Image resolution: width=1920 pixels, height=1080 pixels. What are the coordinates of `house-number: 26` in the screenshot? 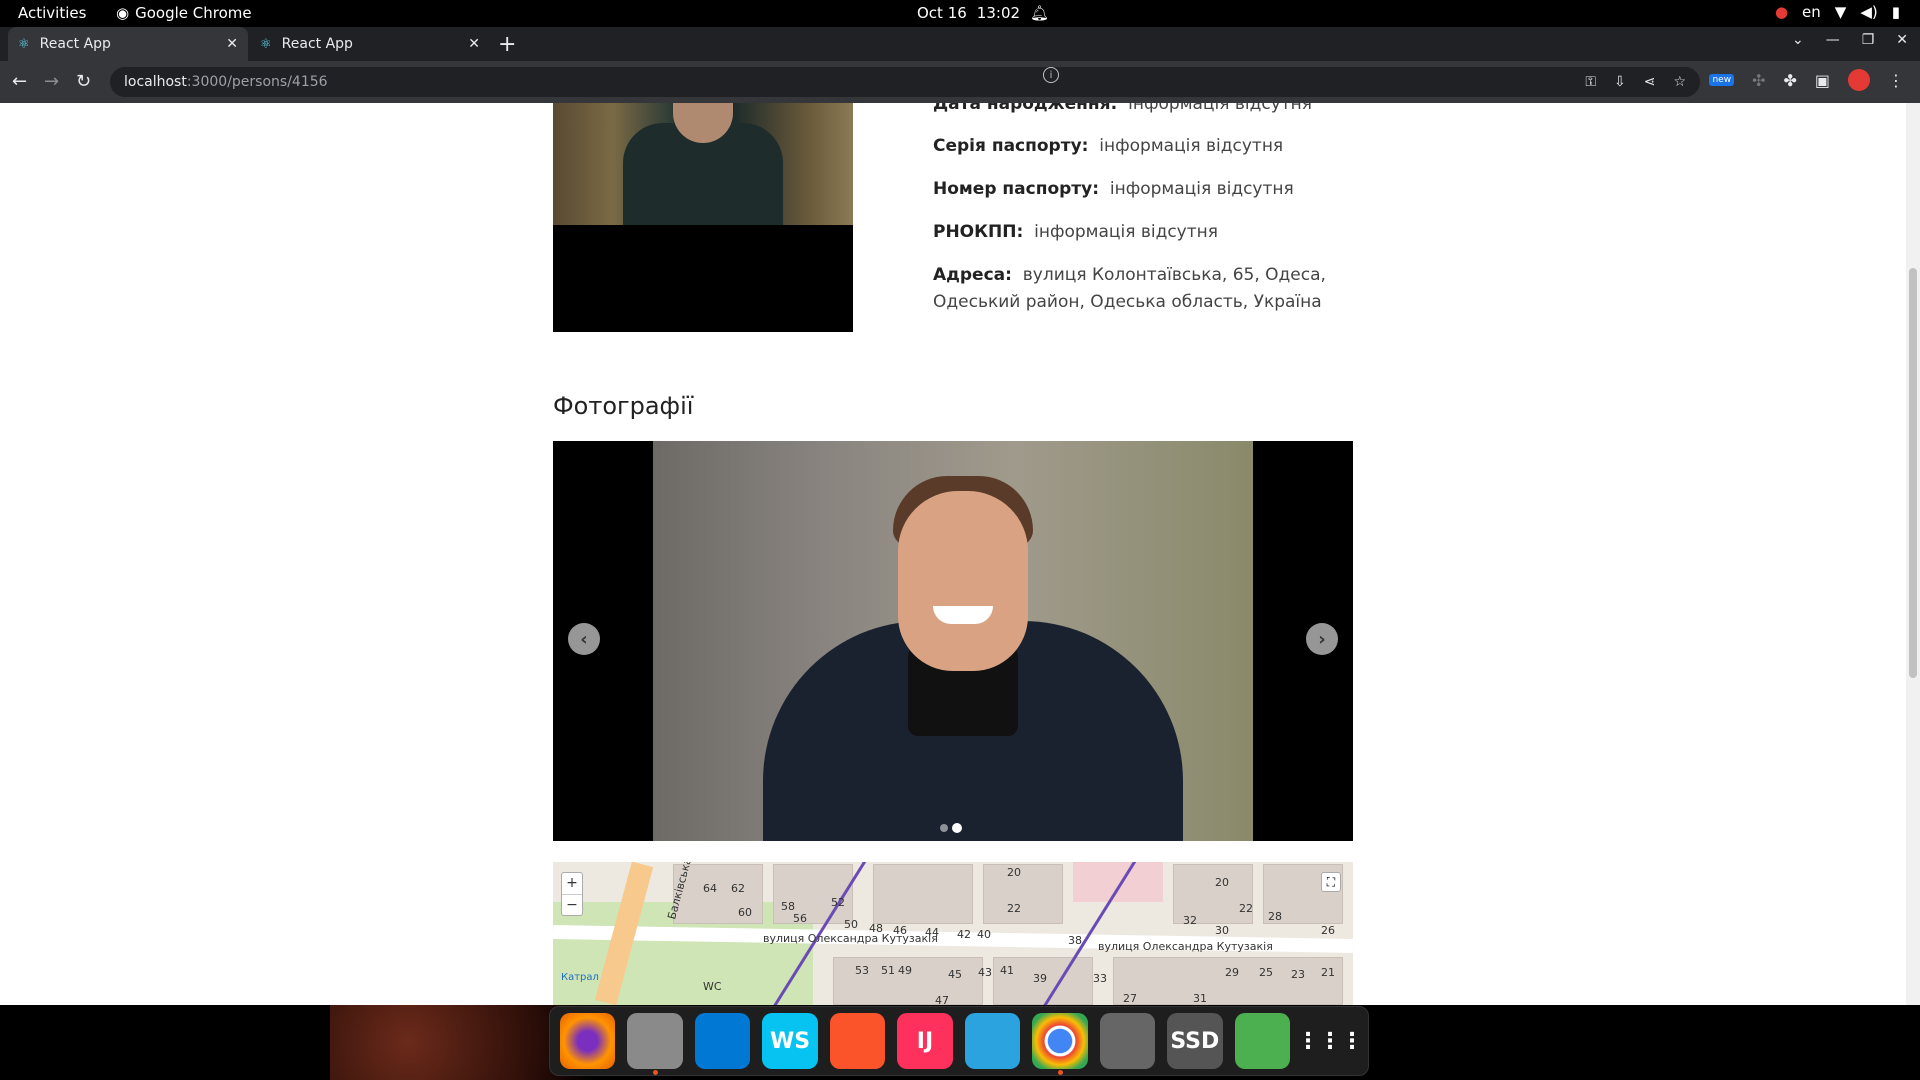 It's located at (1328, 930).